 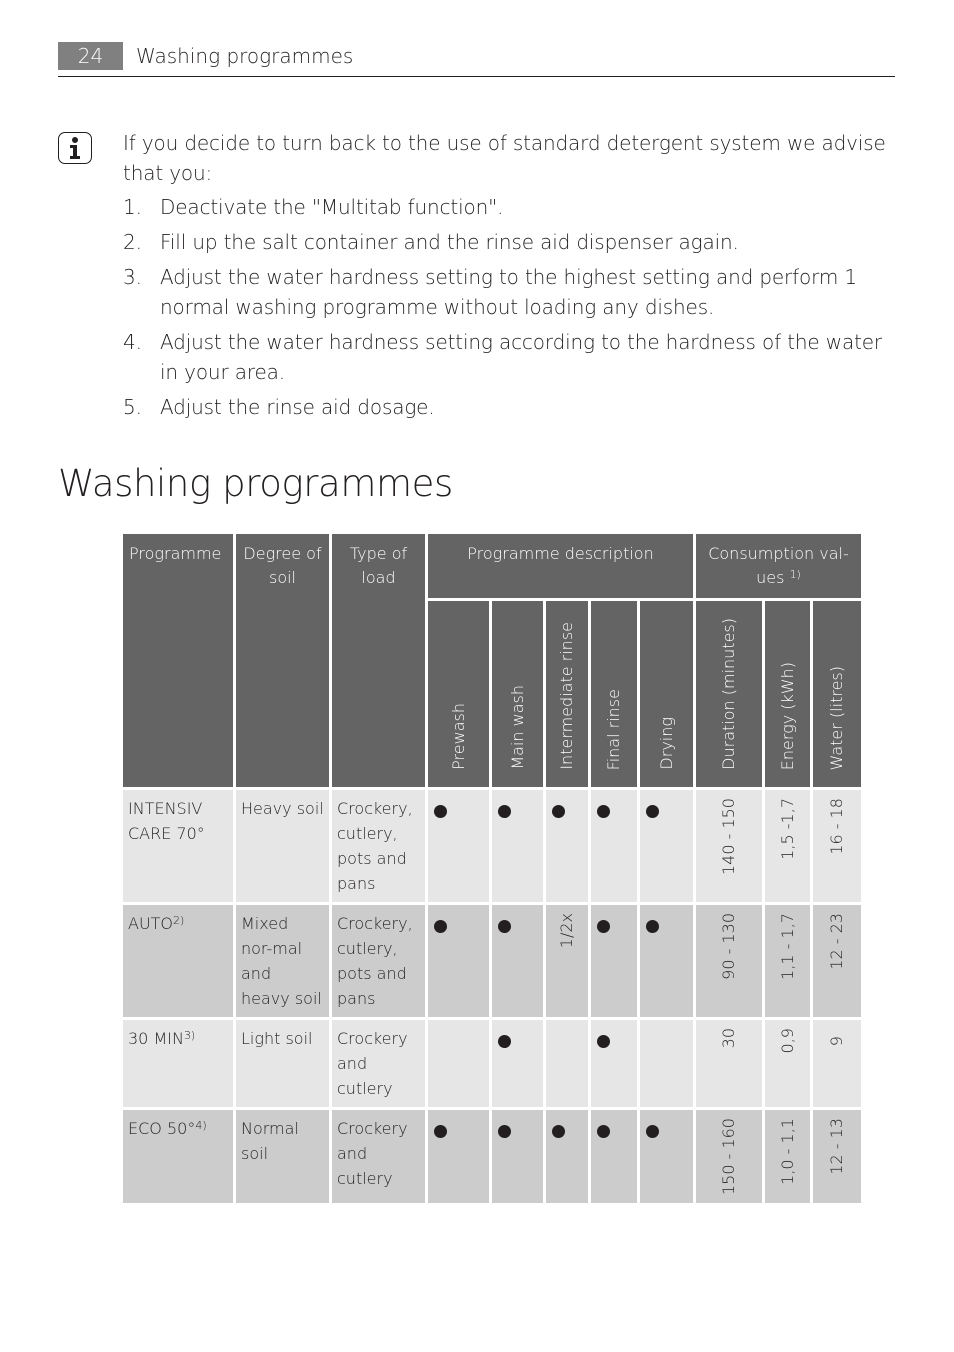 I want to click on soil-cell: Normal soil, so click(x=282, y=1156).